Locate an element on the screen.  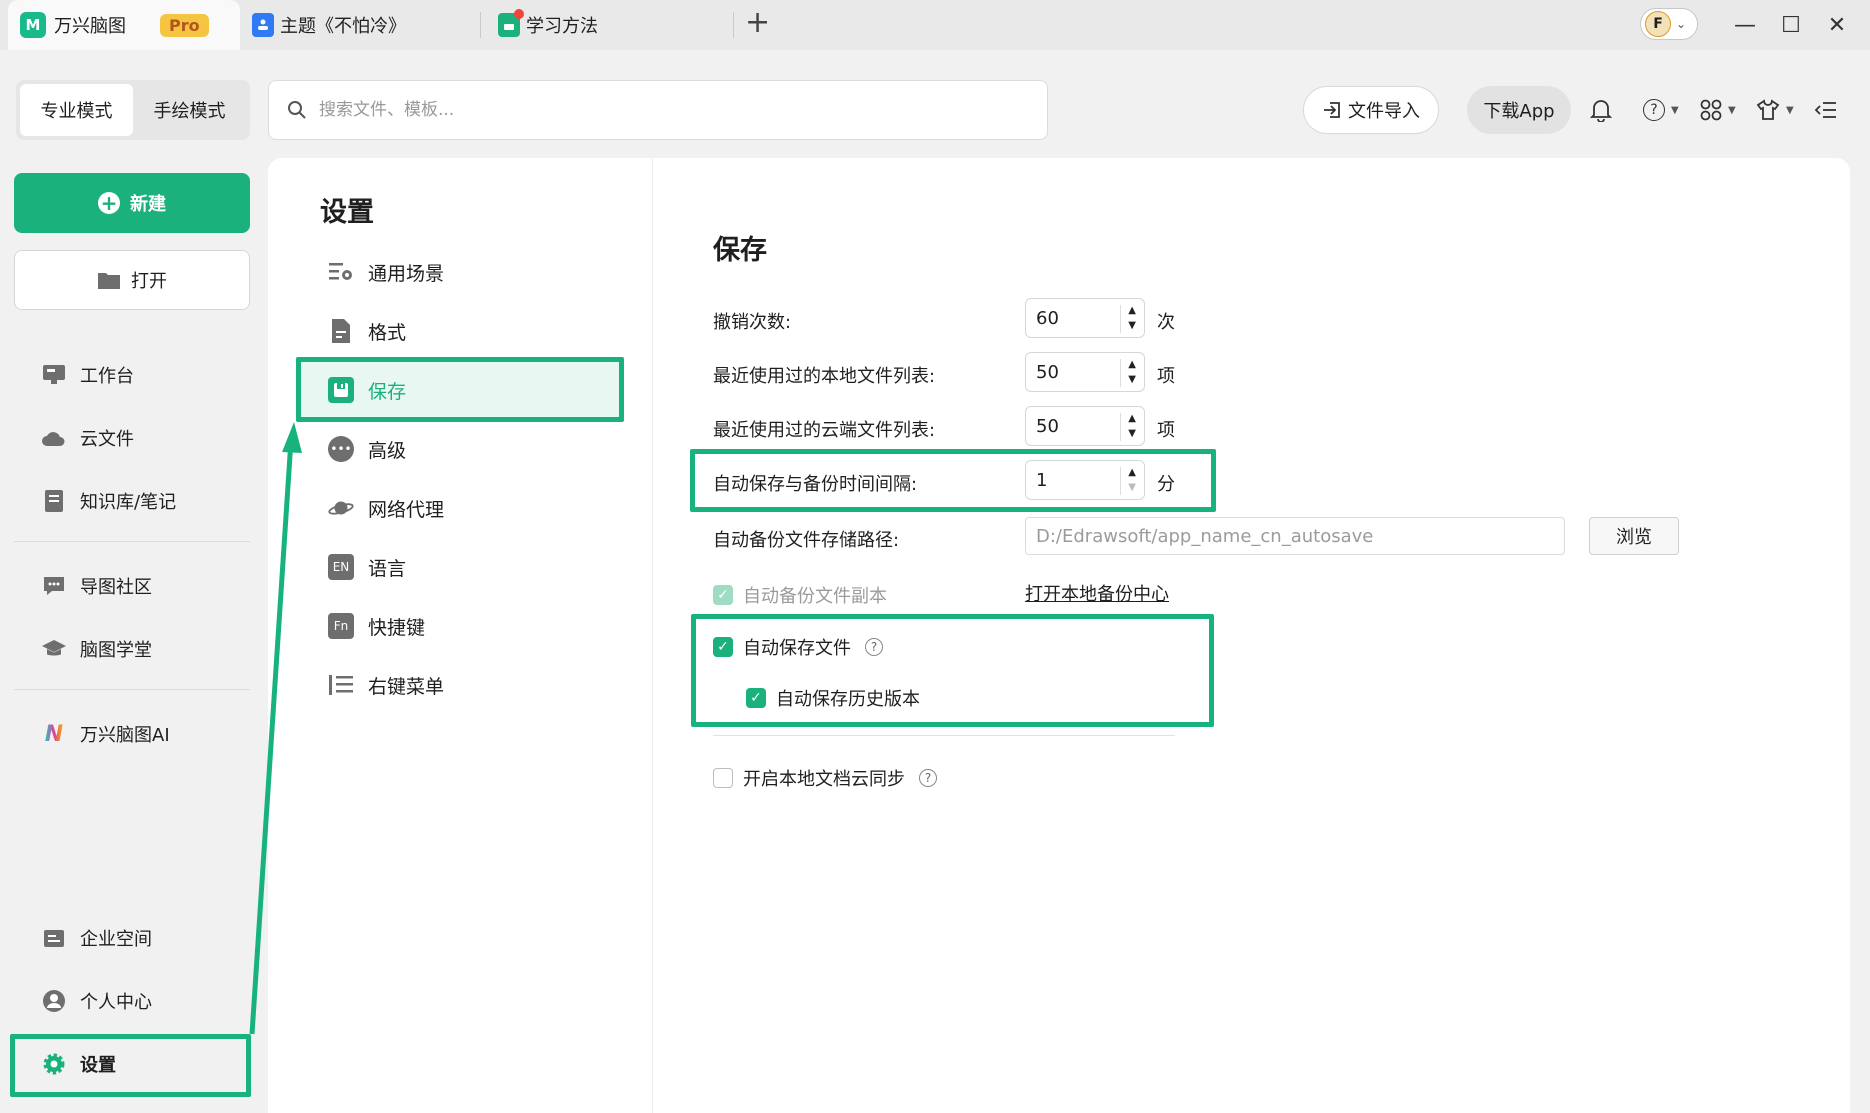
new-file-button: + 新建 is located at coordinates (132, 203).